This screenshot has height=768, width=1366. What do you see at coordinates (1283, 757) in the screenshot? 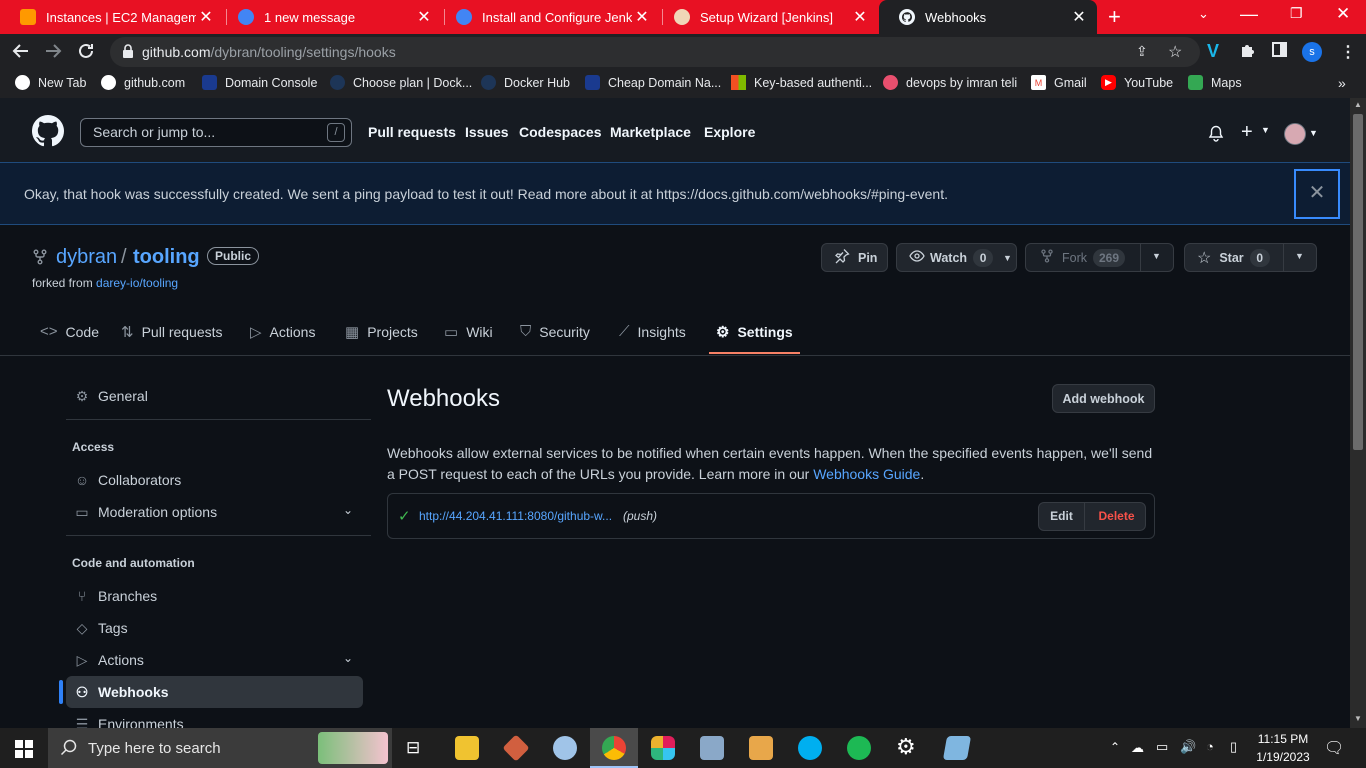
I see `clock-date: 1/19/2023` at bounding box center [1283, 757].